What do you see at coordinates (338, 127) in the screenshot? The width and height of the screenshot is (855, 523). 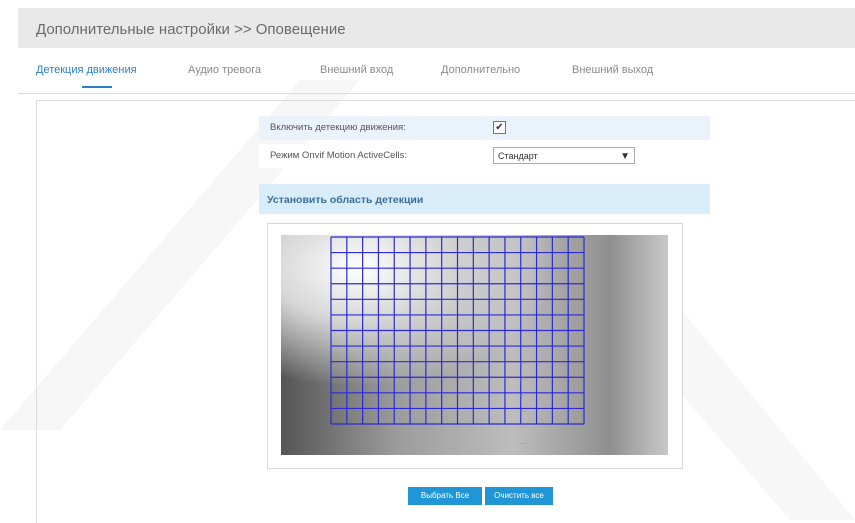 I see `enable-motion-label: Включить детекцию движения:` at bounding box center [338, 127].